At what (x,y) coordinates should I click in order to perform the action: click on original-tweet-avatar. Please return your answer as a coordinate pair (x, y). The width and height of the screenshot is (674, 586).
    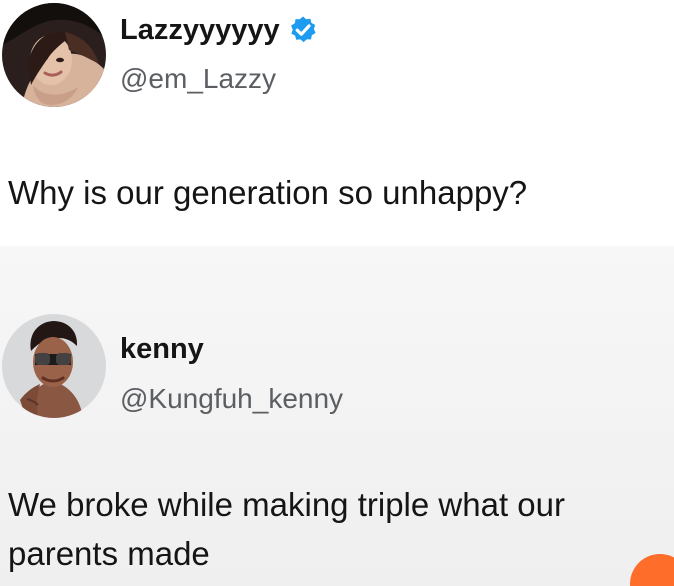
    Looking at the image, I should click on (54, 55).